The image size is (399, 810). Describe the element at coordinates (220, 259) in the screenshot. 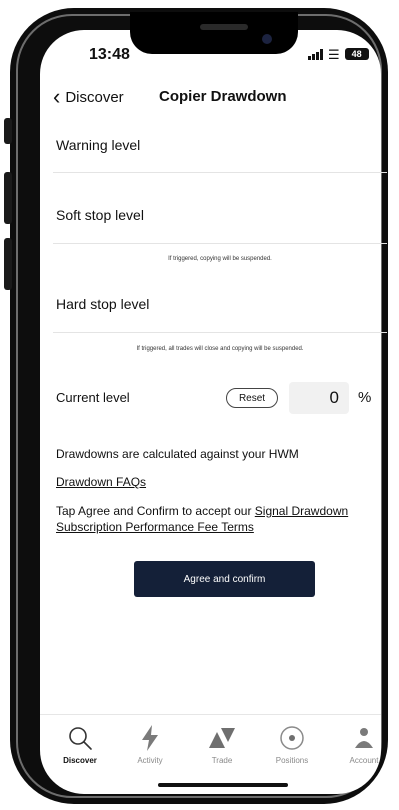

I see `soft-stop-hint: If triggered, copying will be suspended.` at that location.